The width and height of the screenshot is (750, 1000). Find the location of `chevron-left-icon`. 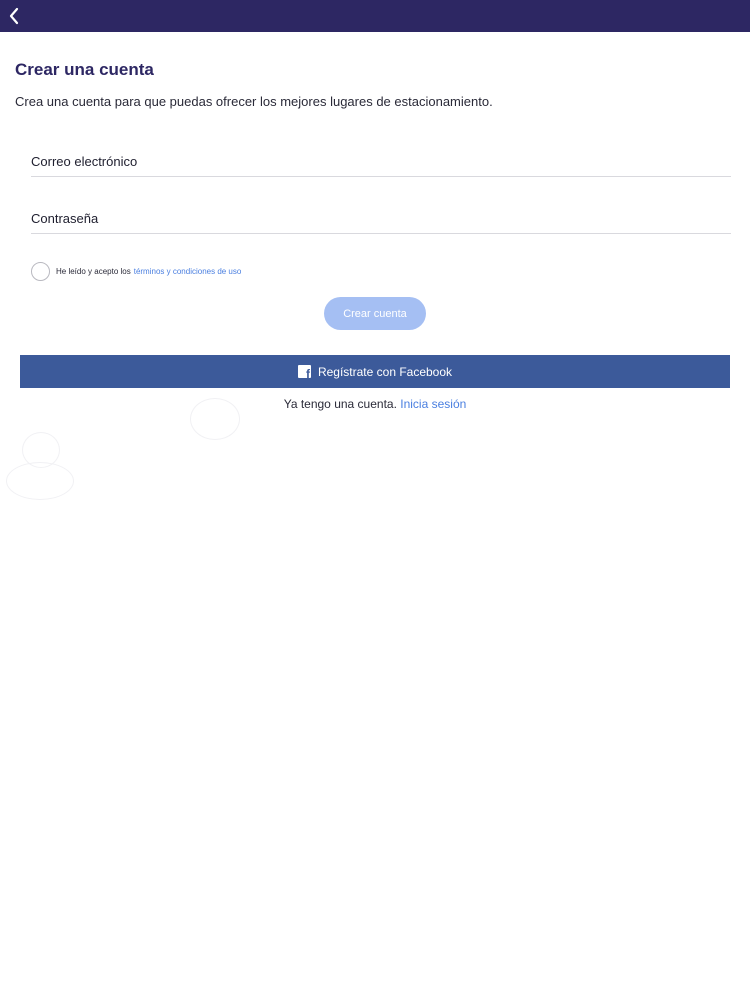

chevron-left-icon is located at coordinates (14, 16).